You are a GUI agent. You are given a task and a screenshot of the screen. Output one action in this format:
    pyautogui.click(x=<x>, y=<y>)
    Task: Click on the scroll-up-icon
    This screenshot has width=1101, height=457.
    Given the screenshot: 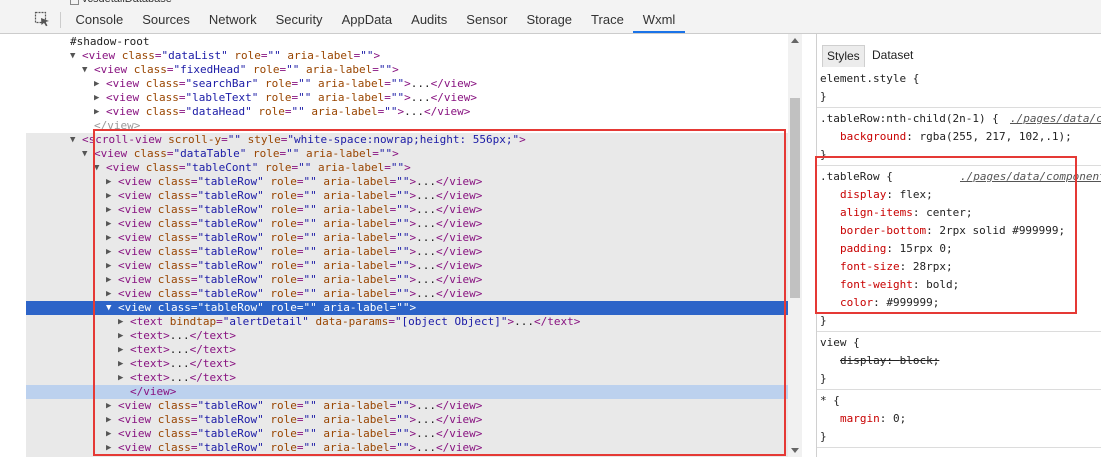 What is the action you would take?
    pyautogui.click(x=795, y=40)
    